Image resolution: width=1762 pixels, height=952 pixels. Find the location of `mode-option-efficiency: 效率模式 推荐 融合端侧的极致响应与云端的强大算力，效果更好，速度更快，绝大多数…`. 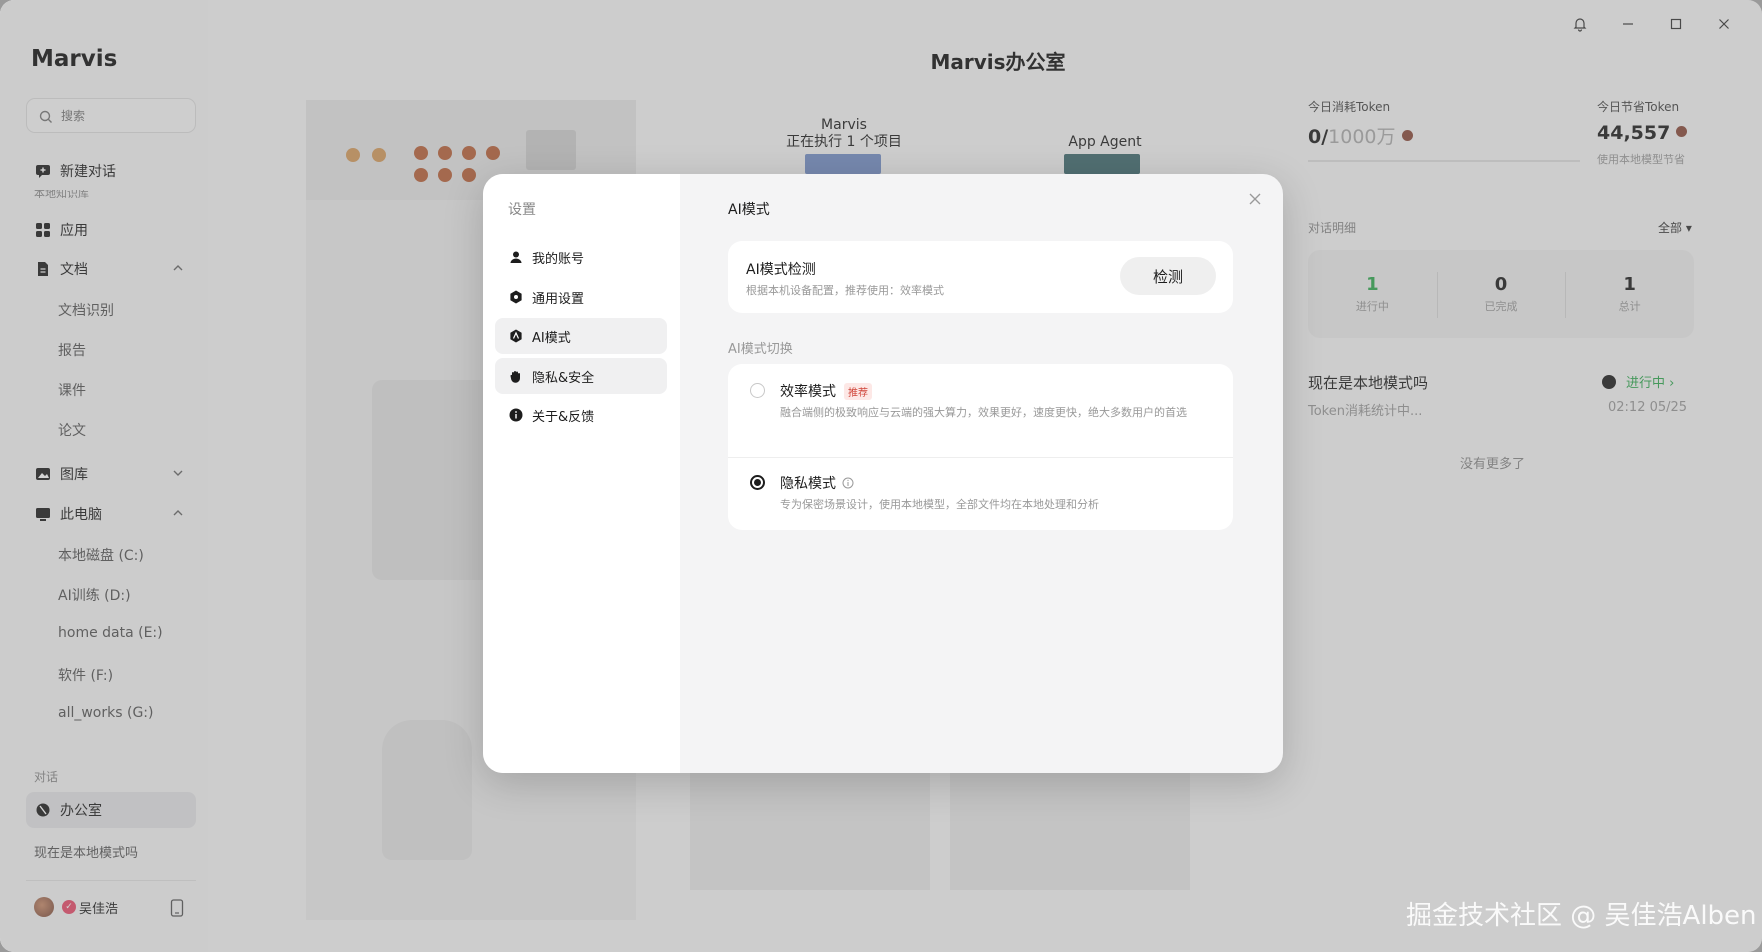

mode-option-efficiency: 效率模式 推荐 融合端侧的极致响应与云端的强大算力，效果更好，速度更快，绝大多数… is located at coordinates (980, 410).